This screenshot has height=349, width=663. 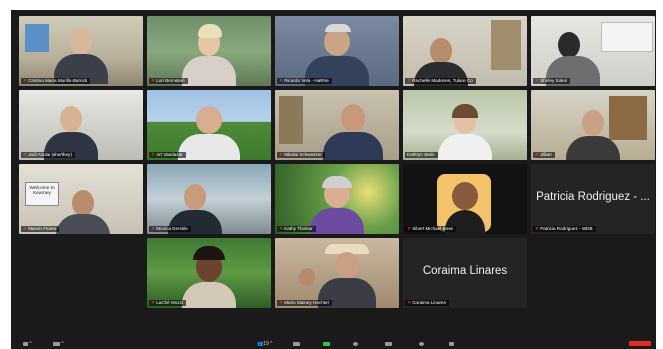 I want to click on video-tile: ✕Cristina Maria Murillo-Barrick, so click(x=81, y=51).